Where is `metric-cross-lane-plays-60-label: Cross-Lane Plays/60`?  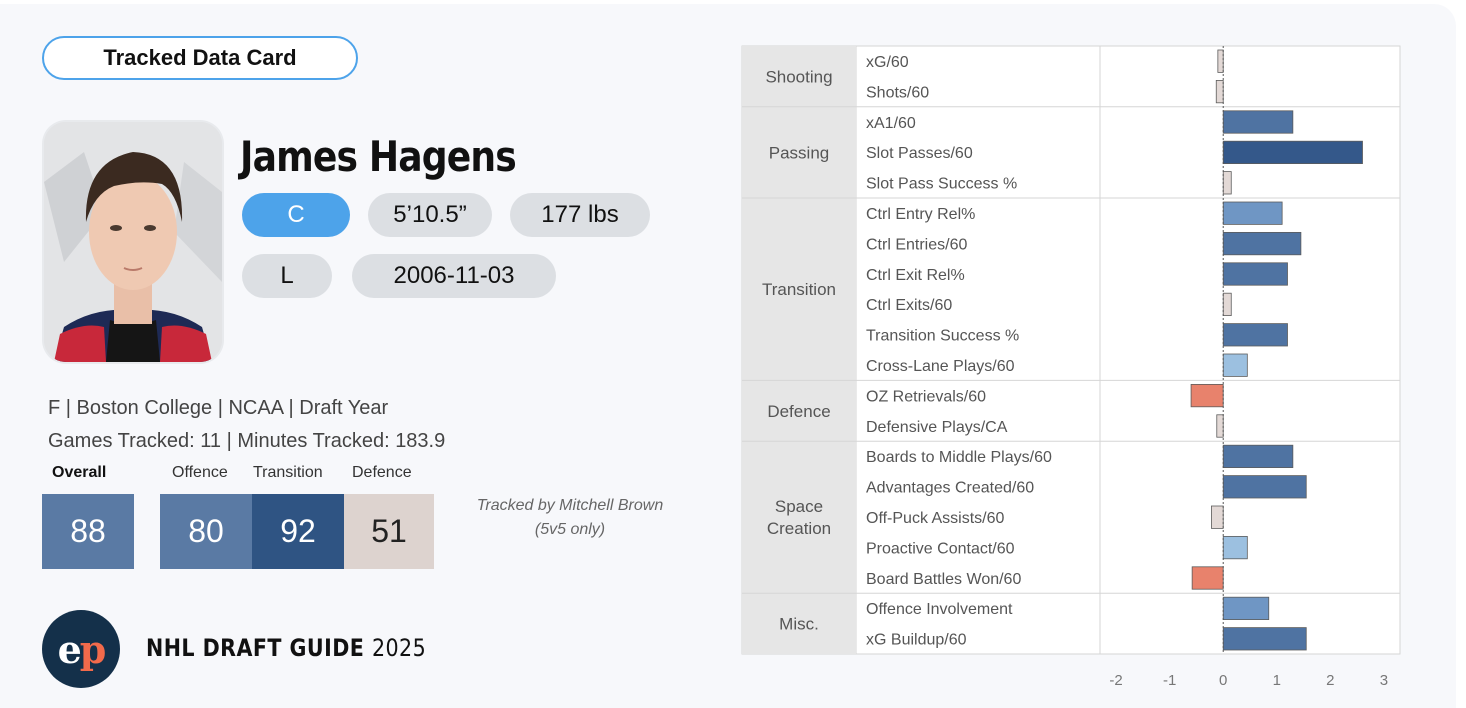
metric-cross-lane-plays-60-label: Cross-Lane Plays/60 is located at coordinates (940, 366).